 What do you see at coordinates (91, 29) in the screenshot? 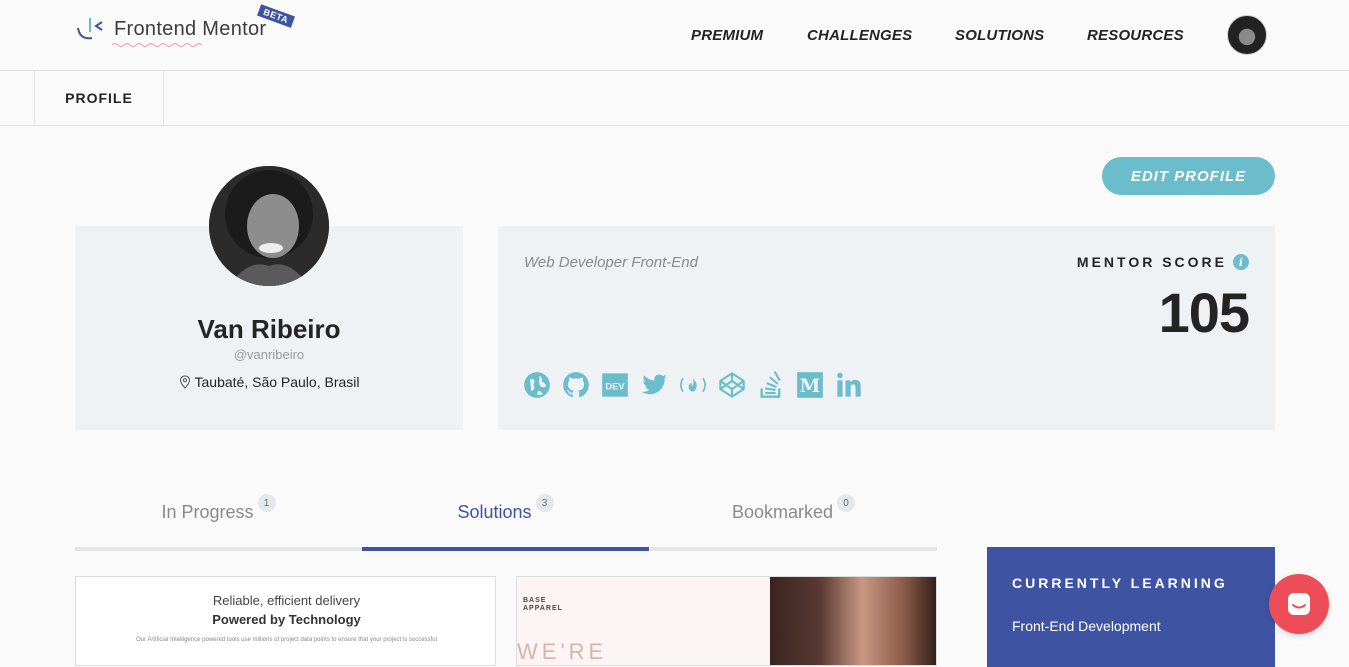
I see `logo-mark-icon` at bounding box center [91, 29].